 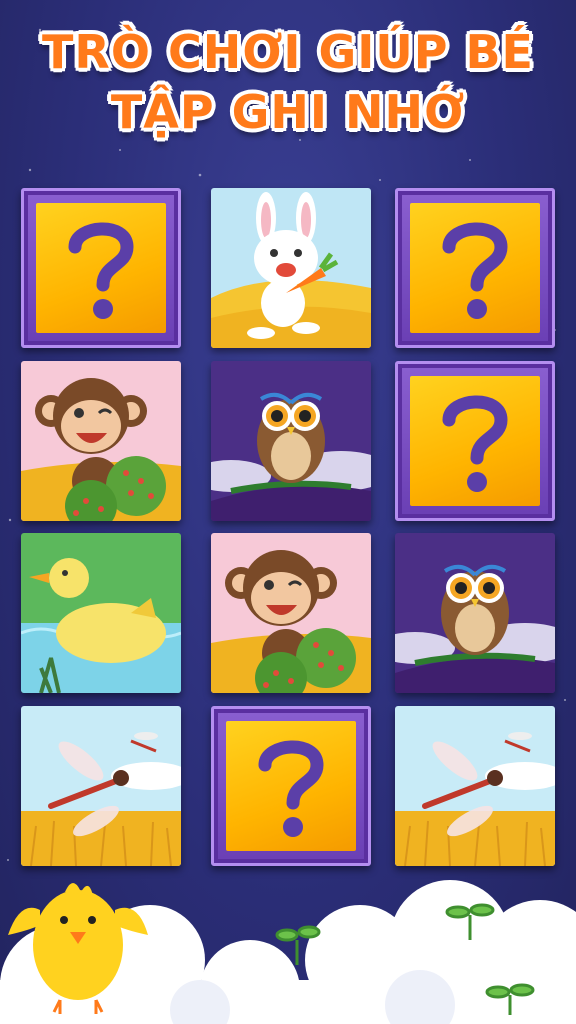 I want to click on card-rabbit, so click(x=291, y=268).